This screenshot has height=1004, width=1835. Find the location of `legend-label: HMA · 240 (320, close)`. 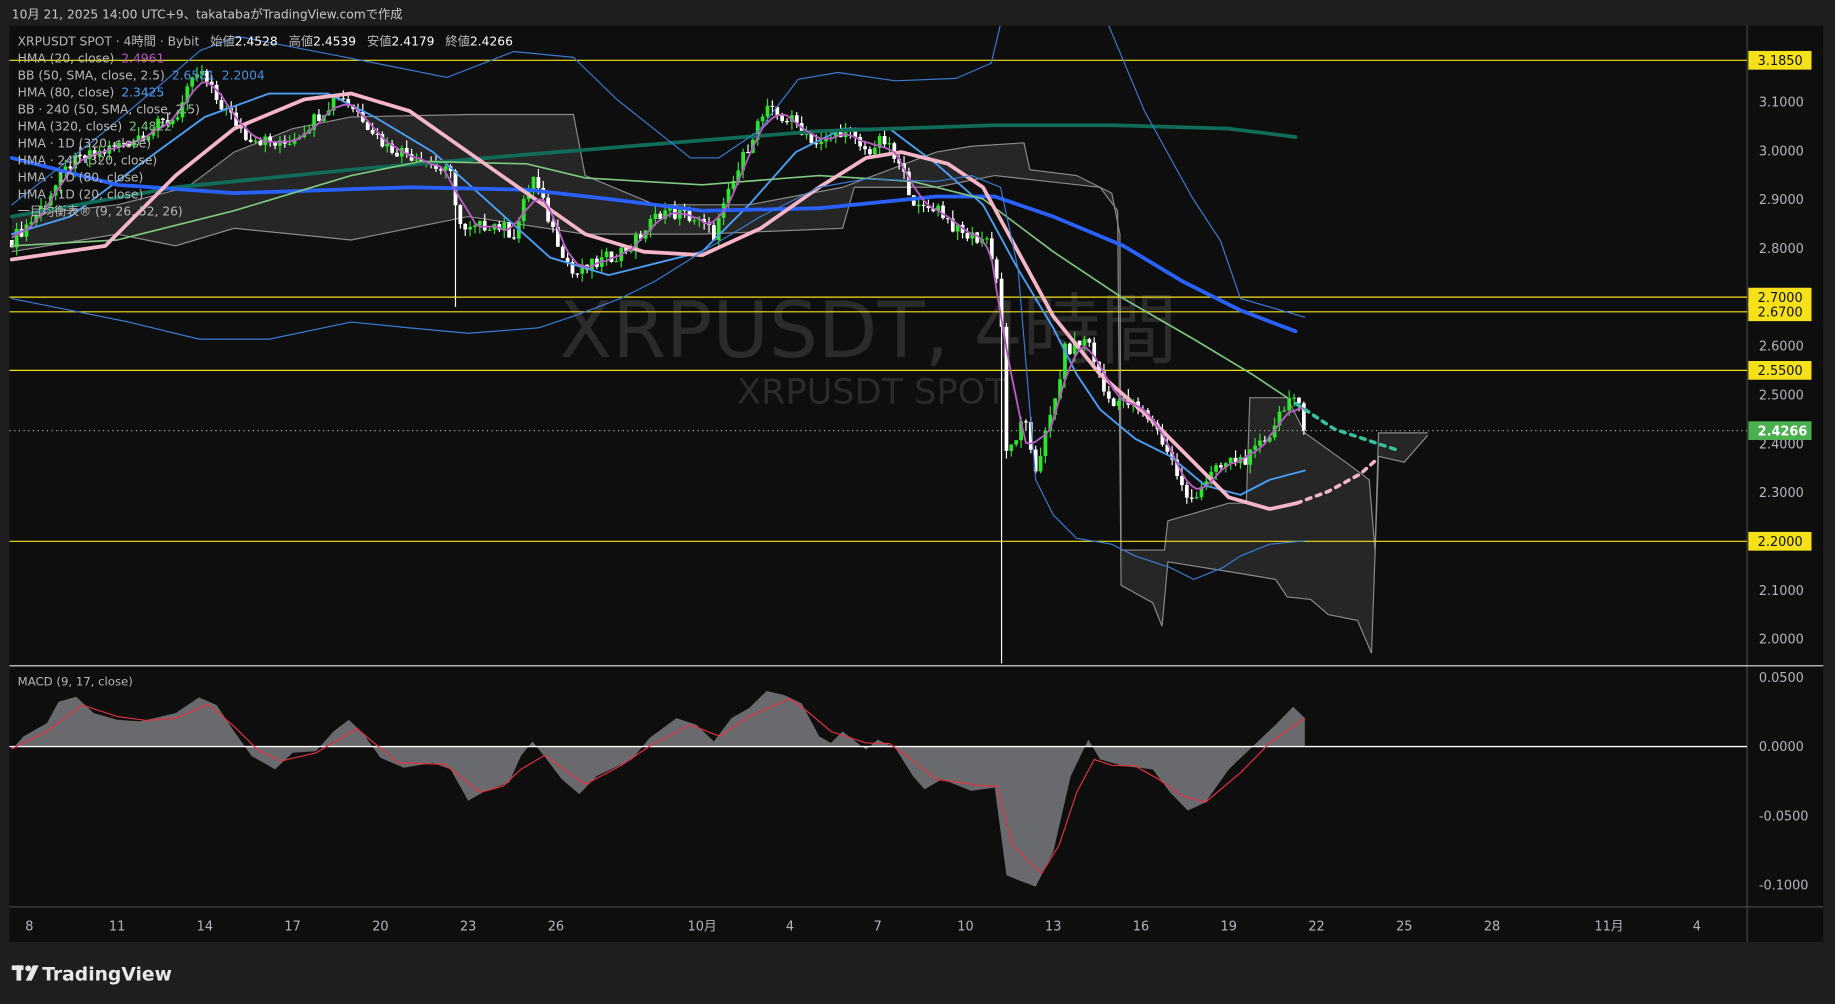

legend-label: HMA · 240 (320, close) is located at coordinates (88, 160).